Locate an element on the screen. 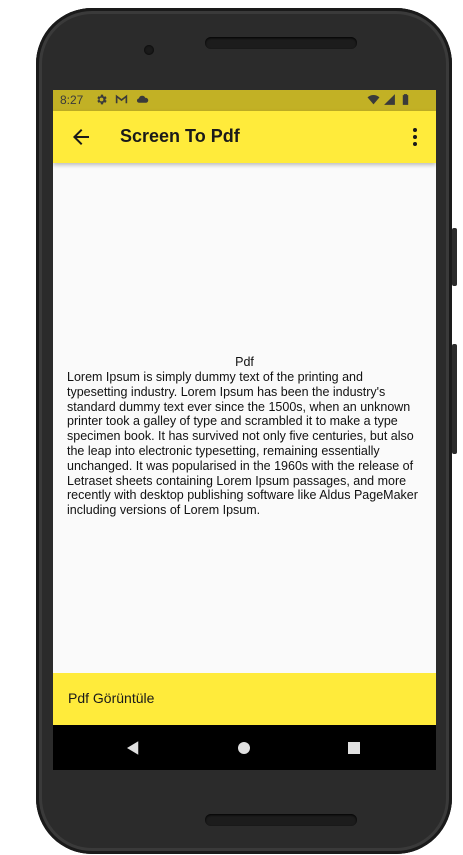  power-button is located at coordinates (454, 399).